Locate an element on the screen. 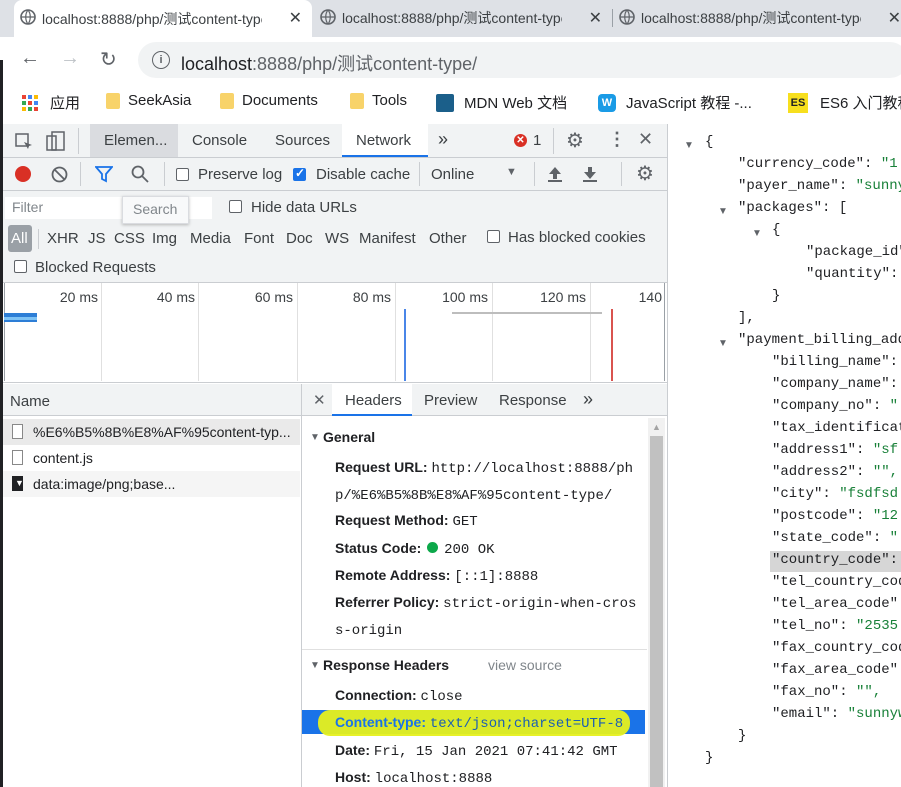  image-icon-glyph: ▼ is located at coordinates (19, 483).